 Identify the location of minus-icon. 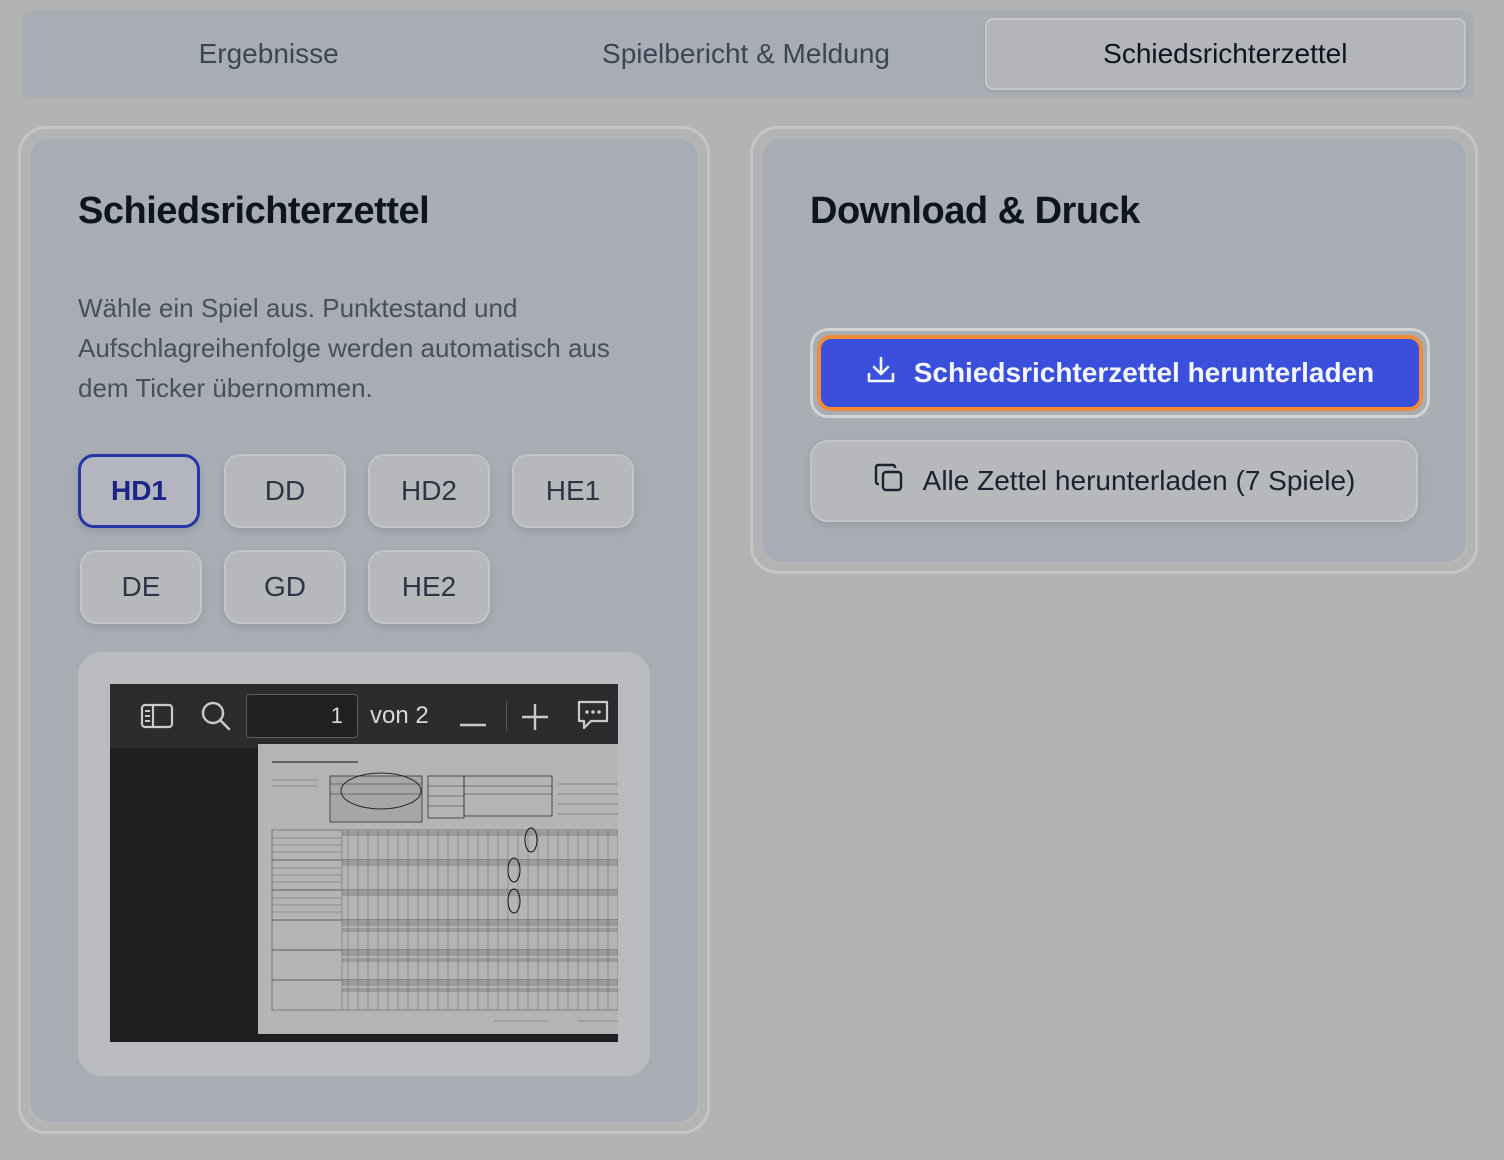
(473, 723).